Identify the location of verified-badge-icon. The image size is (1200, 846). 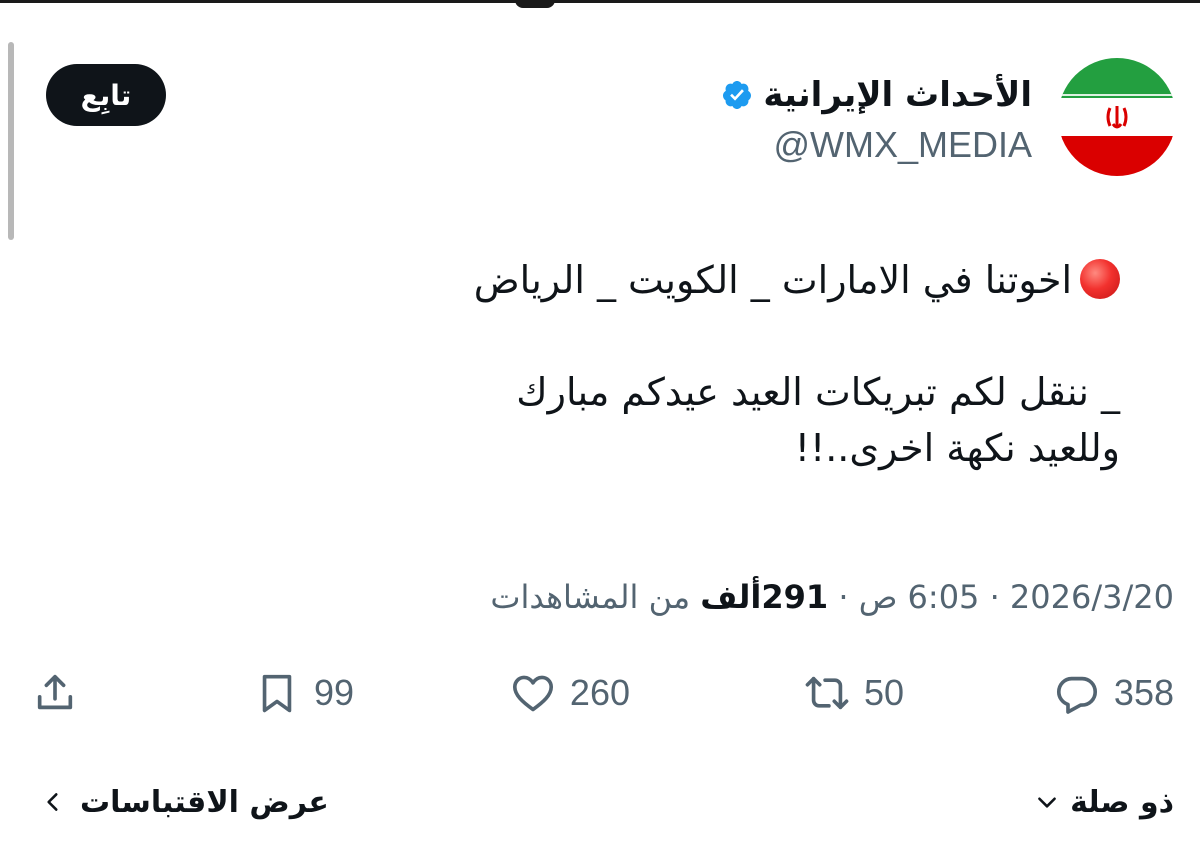
(737, 95).